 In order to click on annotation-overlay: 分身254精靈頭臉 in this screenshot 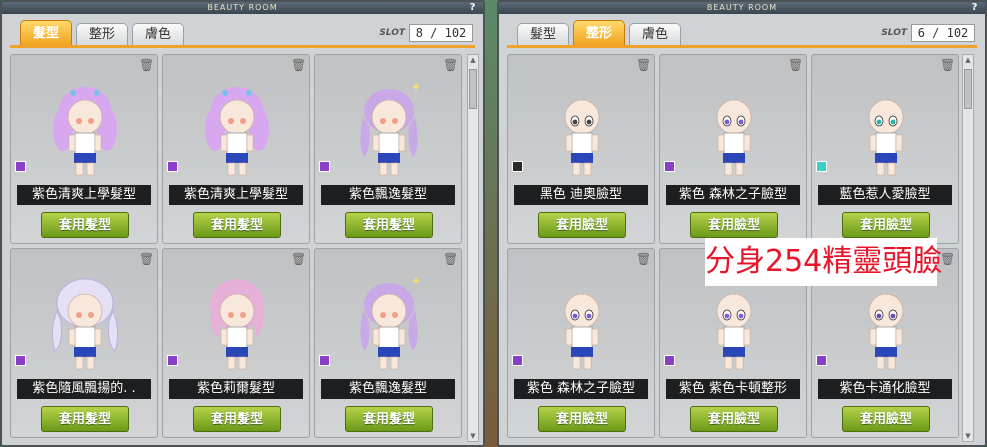, I will do `click(823, 262)`.